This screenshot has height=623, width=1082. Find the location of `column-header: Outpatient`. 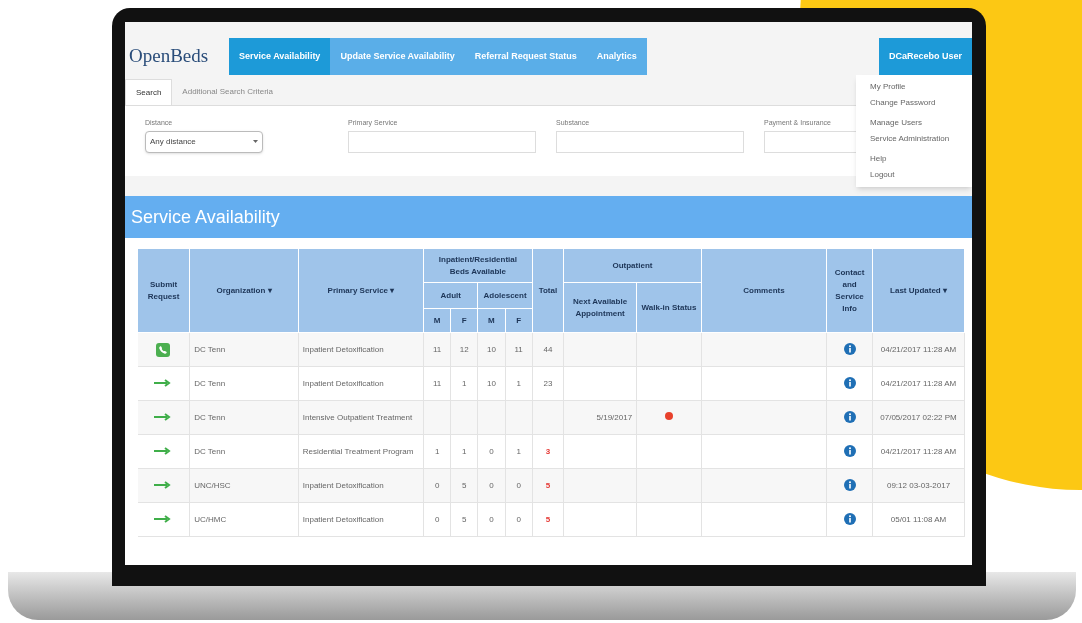

column-header: Outpatient is located at coordinates (632, 265).